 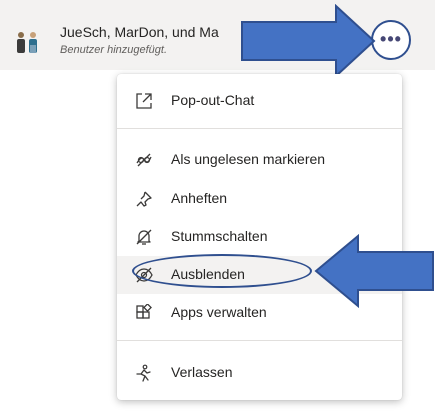 What do you see at coordinates (248, 159) in the screenshot?
I see `menu-item-label: Als ungelesen markieren` at bounding box center [248, 159].